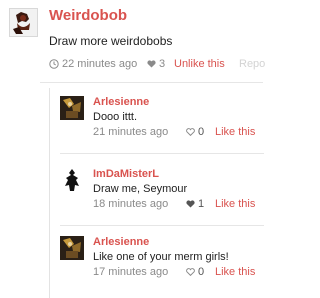  I want to click on weirdobob-avatar-image, so click(23, 22).